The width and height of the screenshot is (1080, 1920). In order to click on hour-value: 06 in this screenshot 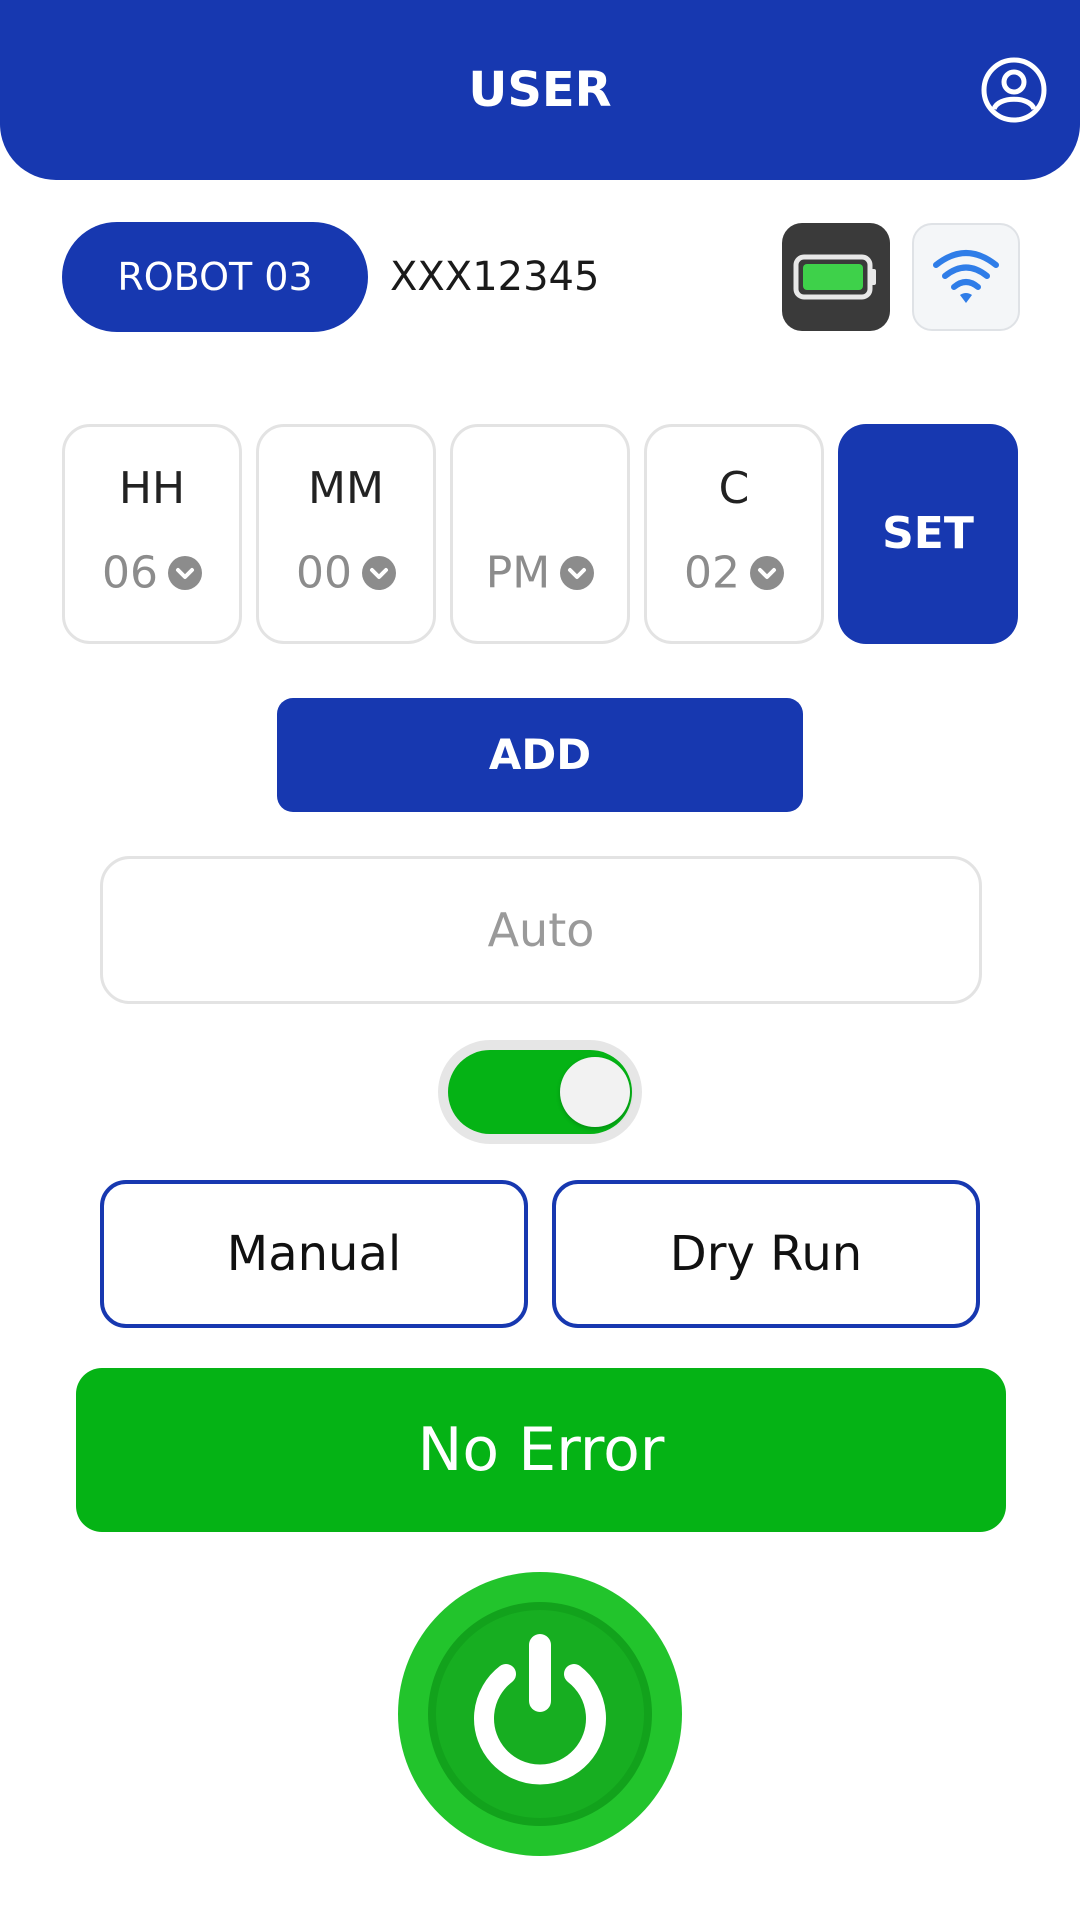, I will do `click(130, 573)`.